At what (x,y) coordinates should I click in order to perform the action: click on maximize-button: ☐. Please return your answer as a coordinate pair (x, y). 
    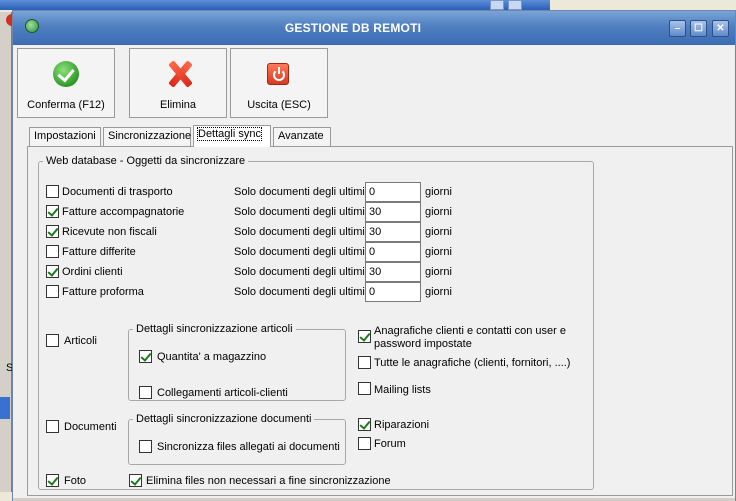
    Looking at the image, I should click on (698, 28).